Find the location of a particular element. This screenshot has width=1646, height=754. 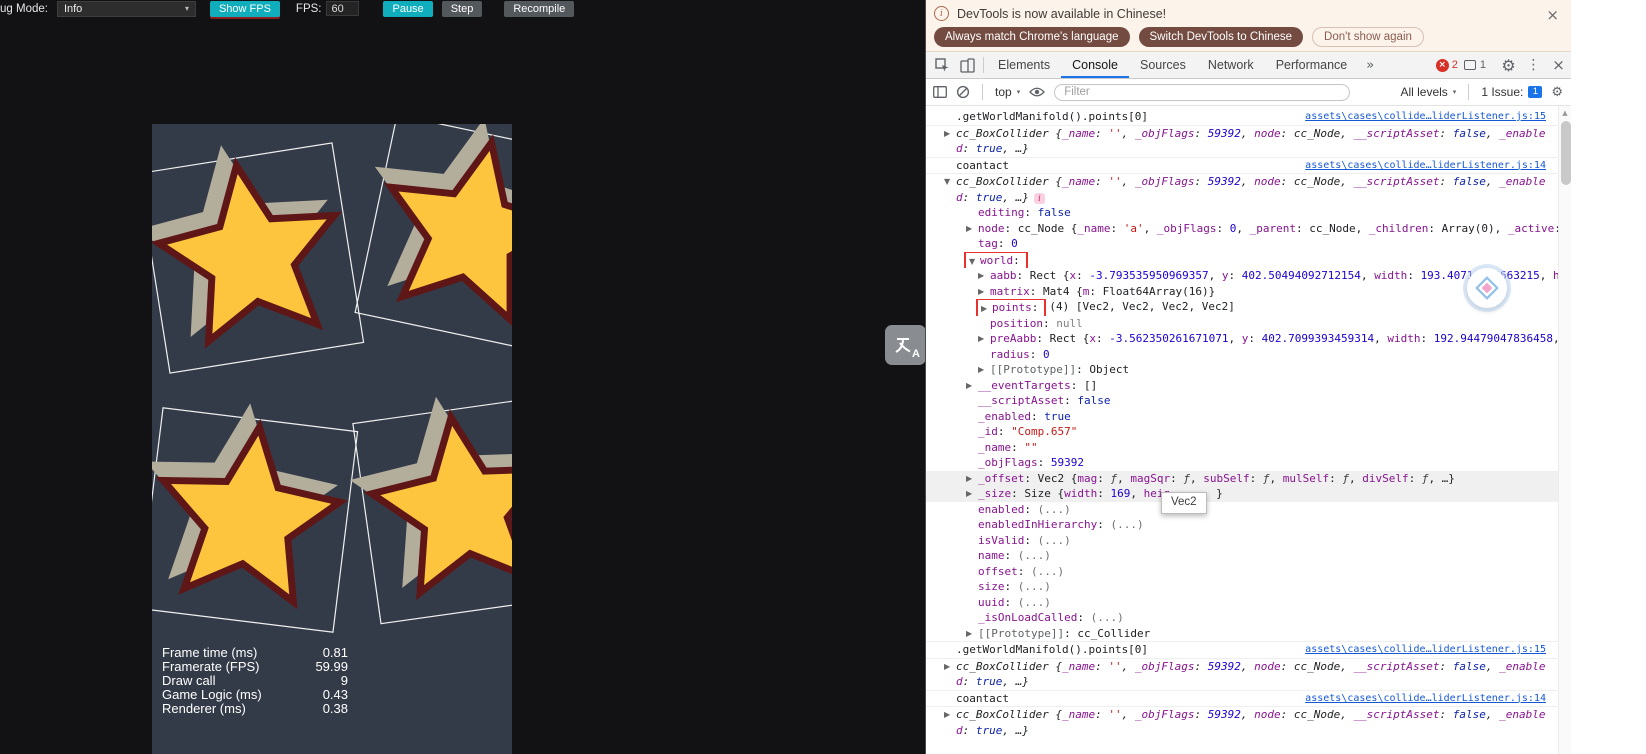

object-property-row: ▶ [[Prototype]]: cc_Collider is located at coordinates (1242, 634).